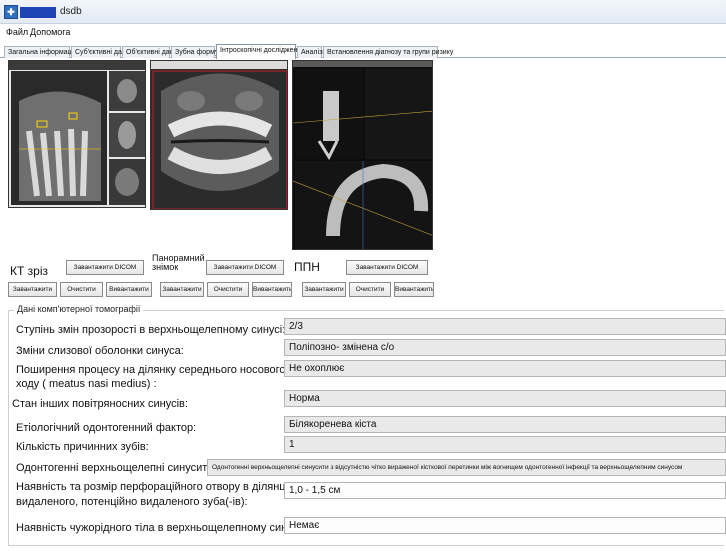 This screenshot has height=551, width=726. What do you see at coordinates (245, 267) in the screenshot?
I see `panoramic-upload-dicom-button: Завантажити DICOM` at bounding box center [245, 267].